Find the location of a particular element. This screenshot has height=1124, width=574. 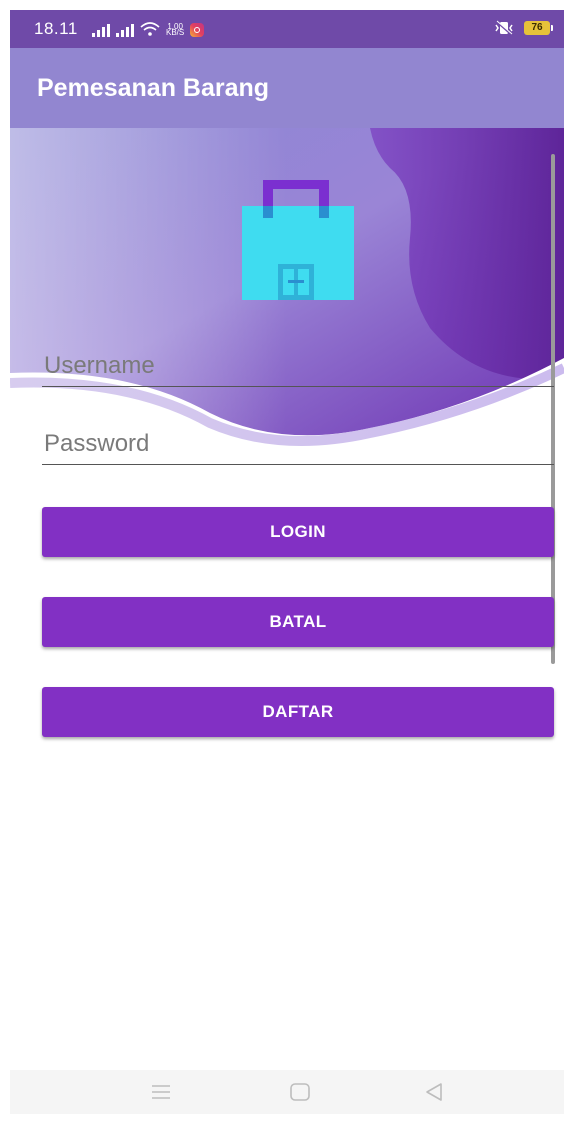

net-speed-unit: KB/S is located at coordinates (175, 32).